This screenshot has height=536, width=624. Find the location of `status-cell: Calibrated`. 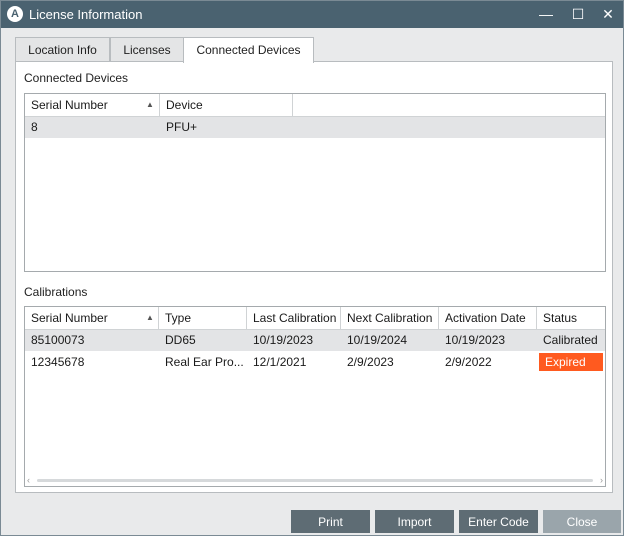

status-cell: Calibrated is located at coordinates (570, 340).